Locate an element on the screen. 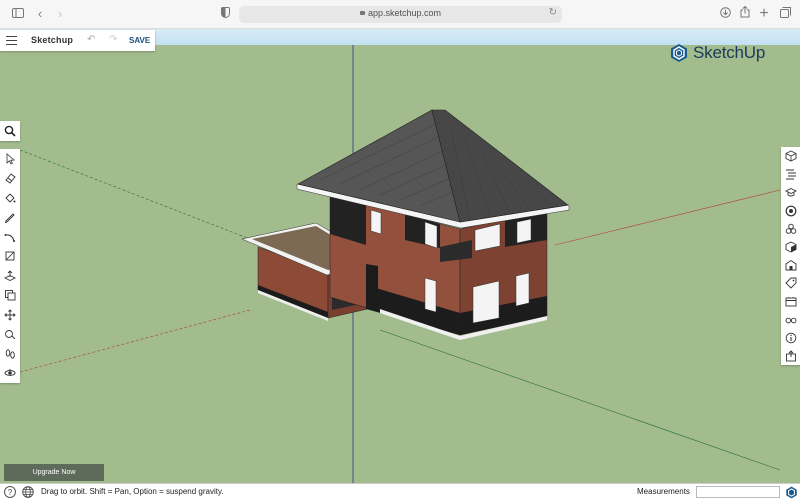 This screenshot has width=800, height=500. address-bar: app.sketchup.com ↻ is located at coordinates (400, 14).